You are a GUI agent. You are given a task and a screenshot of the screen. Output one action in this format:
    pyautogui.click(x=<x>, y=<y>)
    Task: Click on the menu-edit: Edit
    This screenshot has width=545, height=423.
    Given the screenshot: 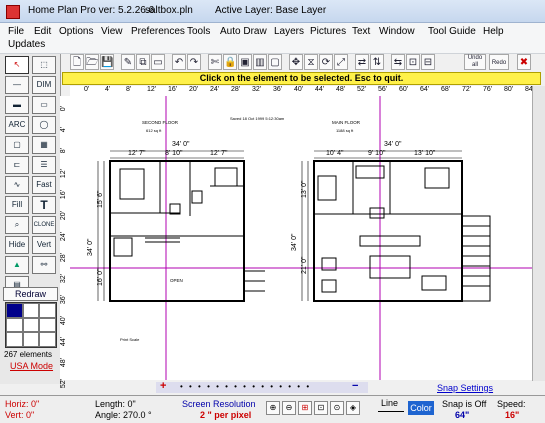 What is the action you would take?
    pyautogui.click(x=42, y=31)
    